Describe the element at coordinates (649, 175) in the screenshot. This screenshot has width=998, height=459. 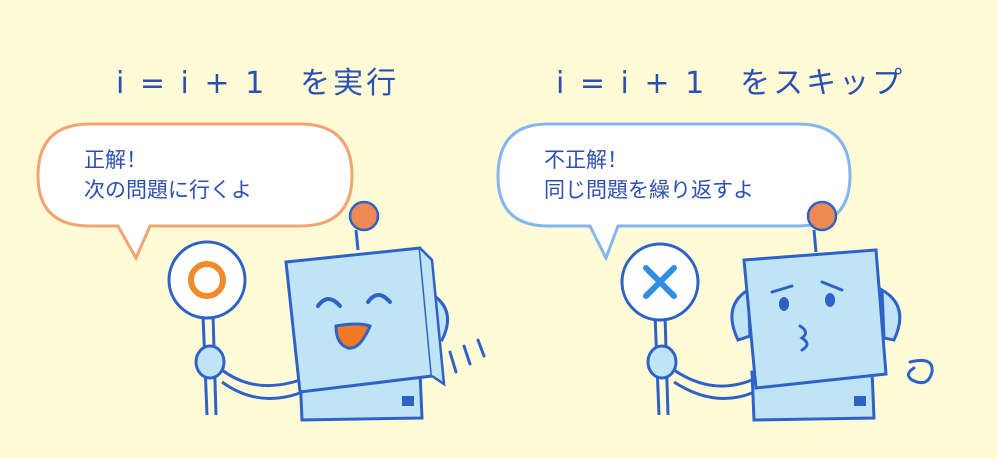
I see `bubble-text-right: 不正解！ 同じ問題を繰り返すよ` at that location.